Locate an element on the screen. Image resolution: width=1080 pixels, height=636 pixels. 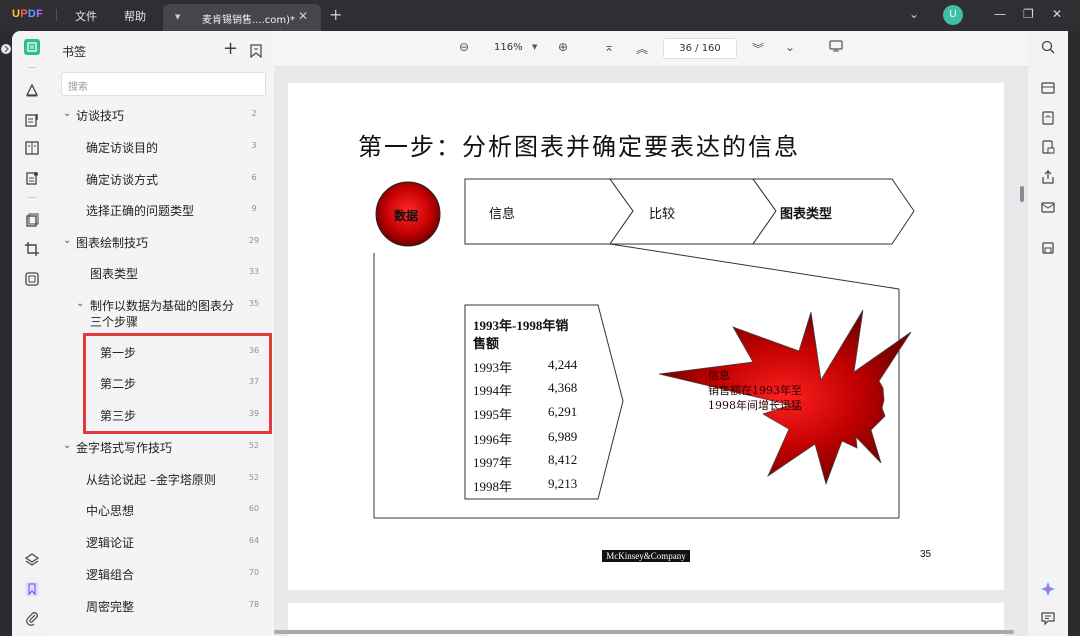
bookmark-item: 中心思想 60 is located at coordinates (163, 517).